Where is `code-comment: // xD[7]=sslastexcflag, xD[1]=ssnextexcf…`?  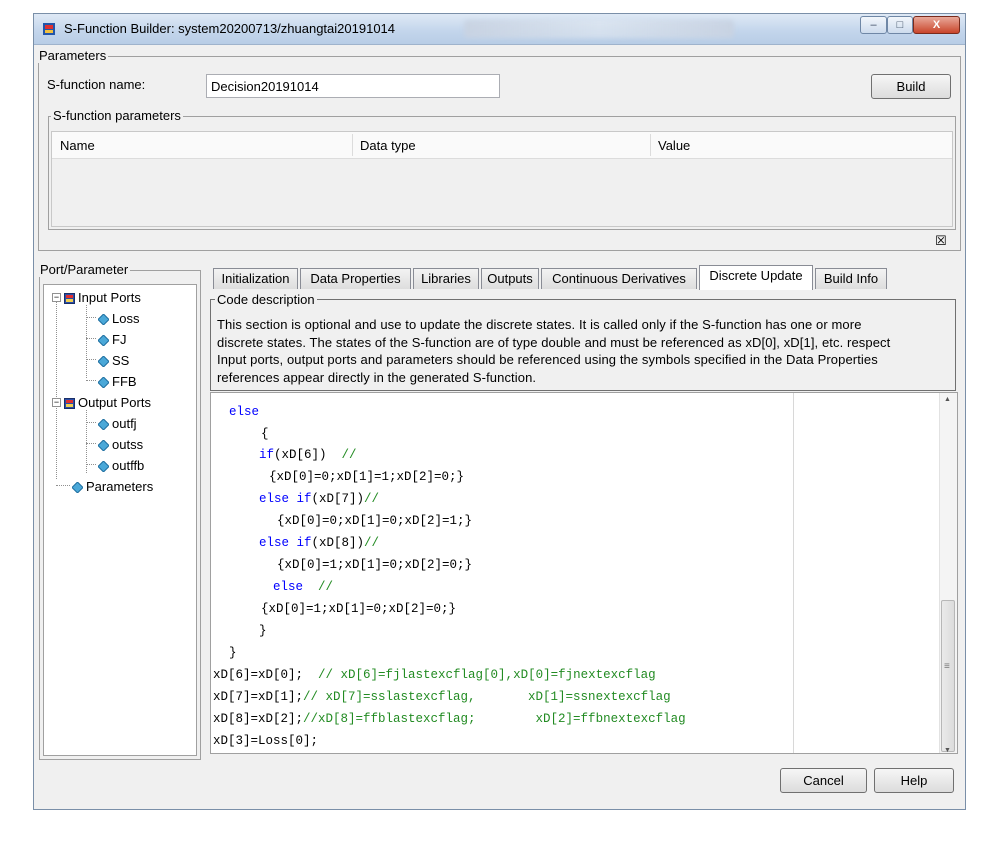
code-comment: // xD[7]=sslastexcflag, xD[1]=ssnextexcf… is located at coordinates (487, 697).